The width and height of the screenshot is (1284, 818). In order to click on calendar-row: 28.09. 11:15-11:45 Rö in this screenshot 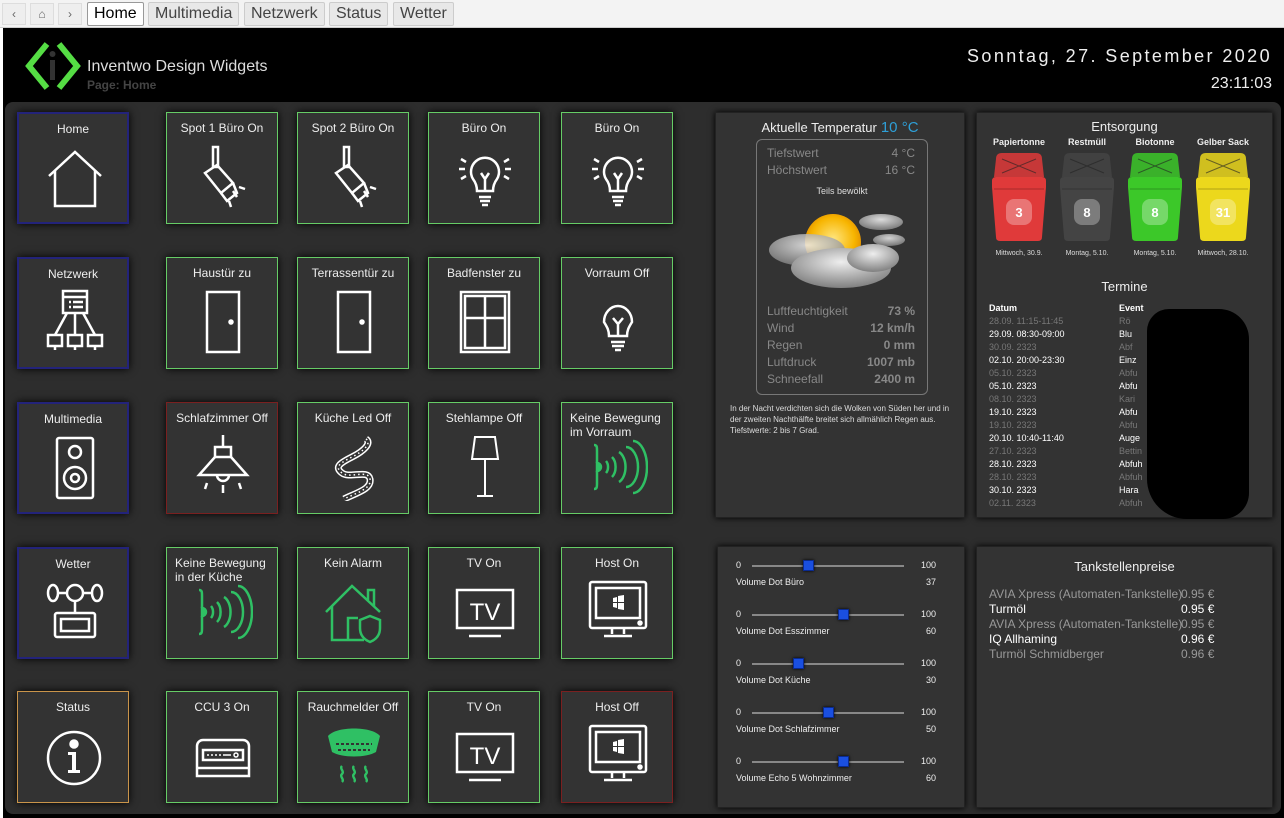, I will do `click(1066, 322)`.